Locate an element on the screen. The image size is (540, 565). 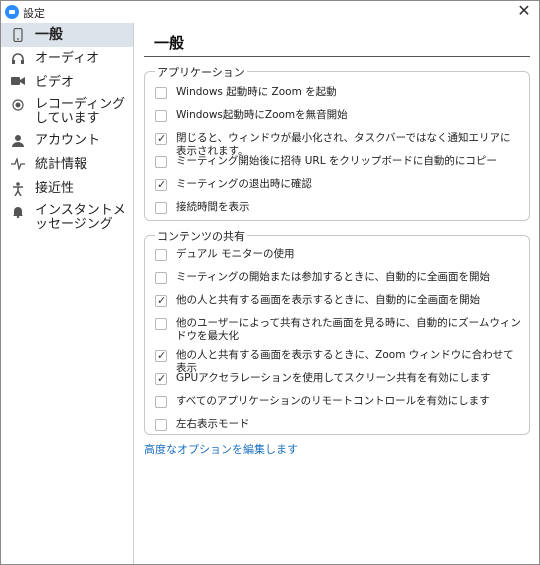
option-label: ミーティングの開始または参加するときに、自動的に全画面を開始 is located at coordinates (333, 277).